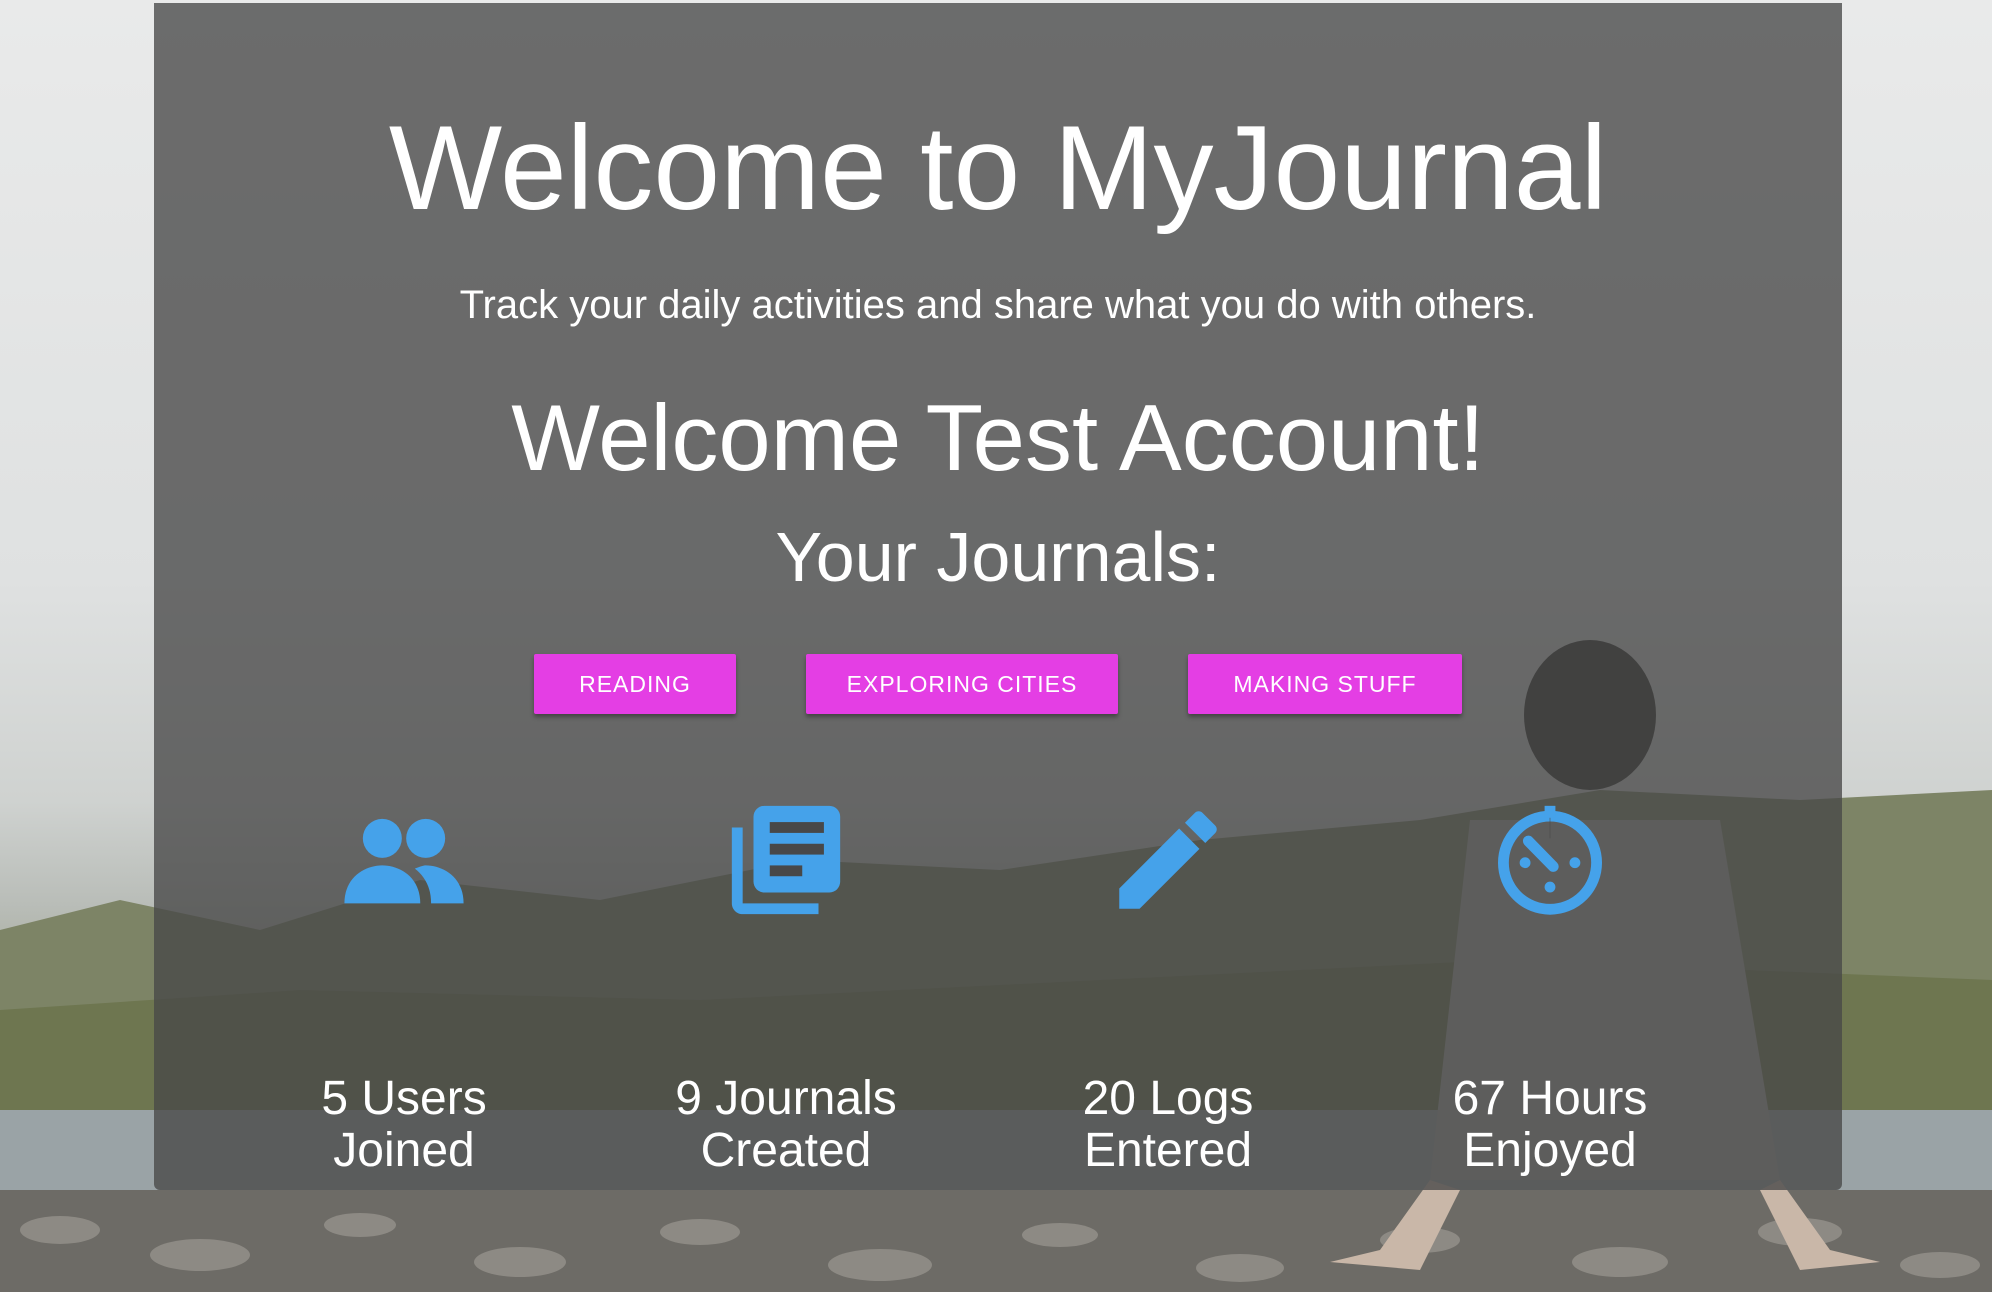  Describe the element at coordinates (1168, 986) in the screenshot. I see `stat-logs: 20 Logs Entered` at that location.